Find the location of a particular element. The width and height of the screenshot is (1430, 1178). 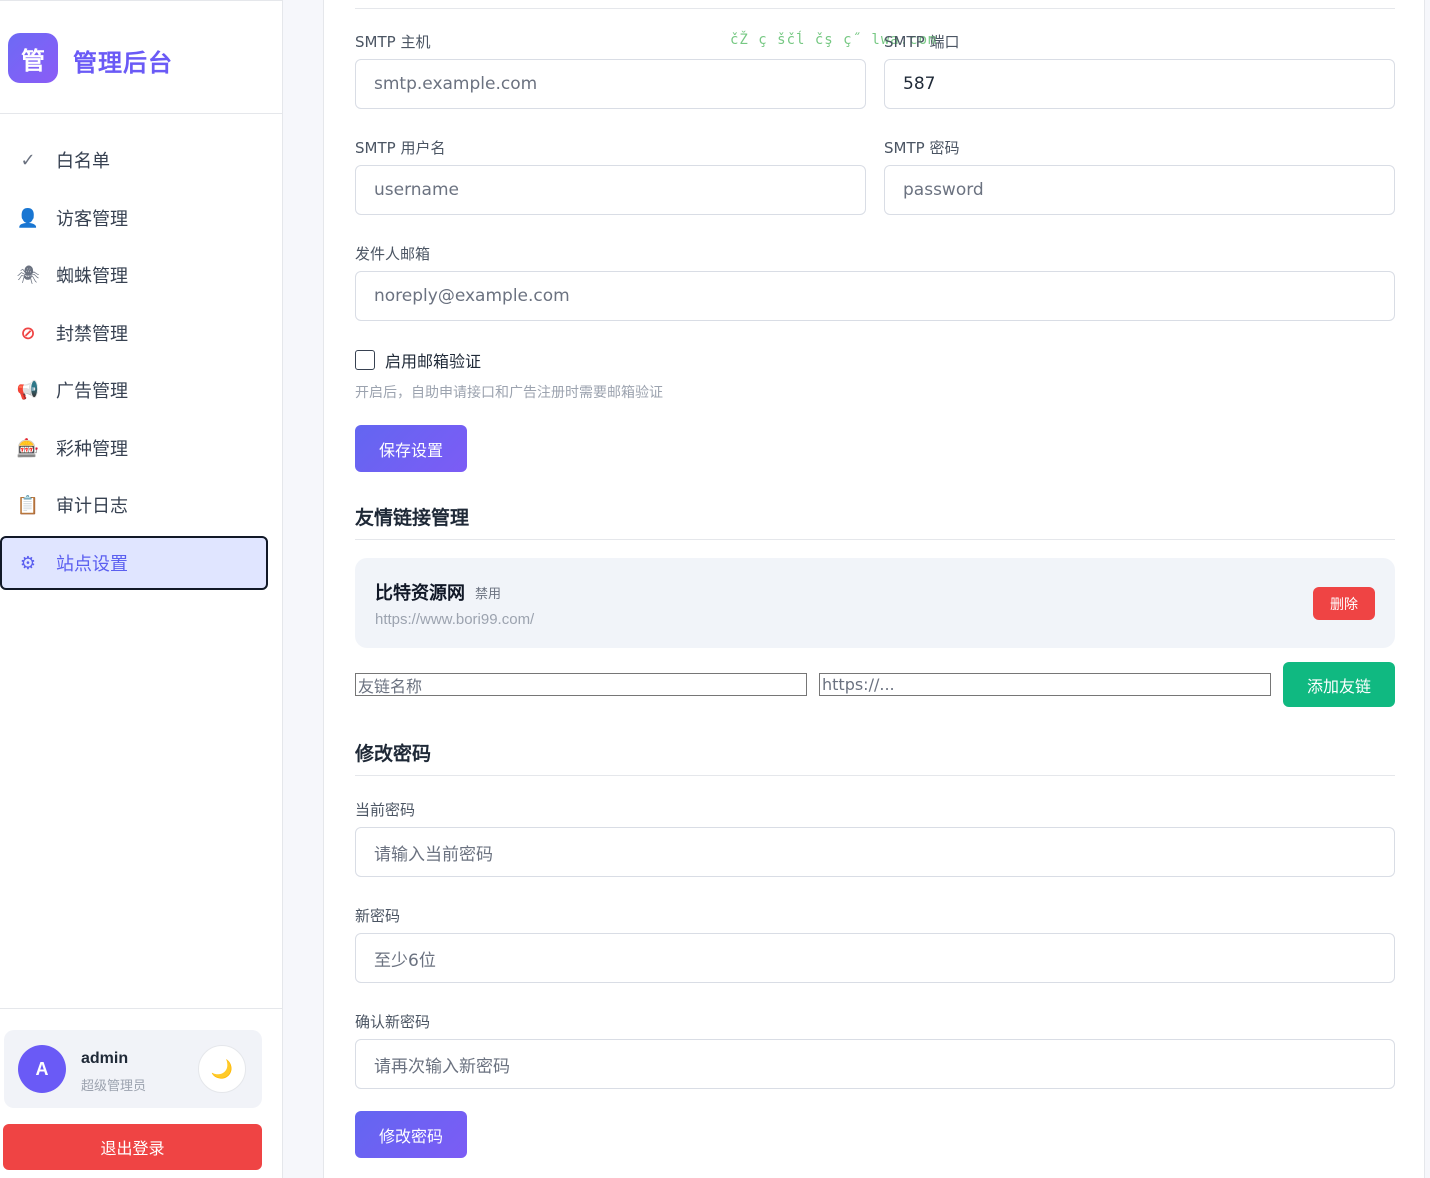

smtp-password-input: password is located at coordinates (1139, 190).